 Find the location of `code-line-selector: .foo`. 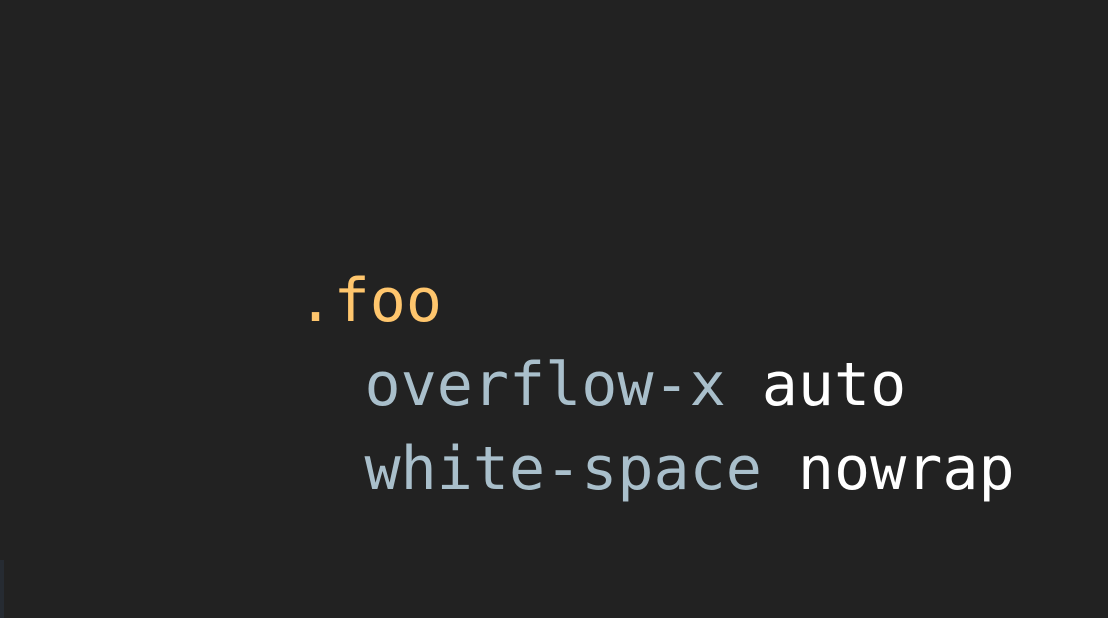

code-line-selector: .foo is located at coordinates (298, 266).